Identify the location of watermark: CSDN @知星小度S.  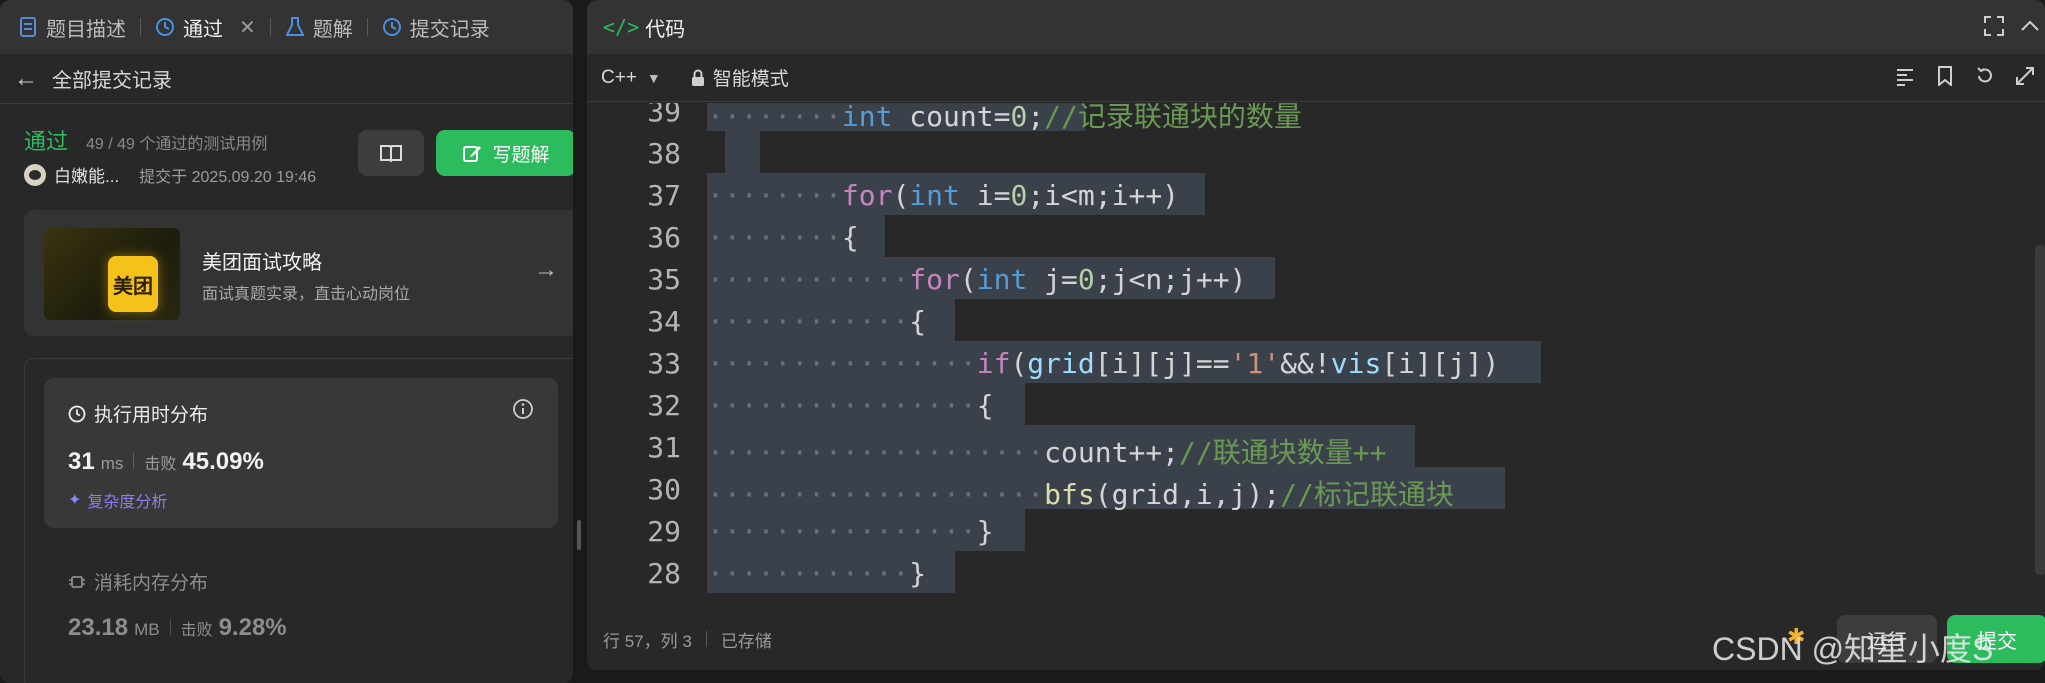
(1853, 649).